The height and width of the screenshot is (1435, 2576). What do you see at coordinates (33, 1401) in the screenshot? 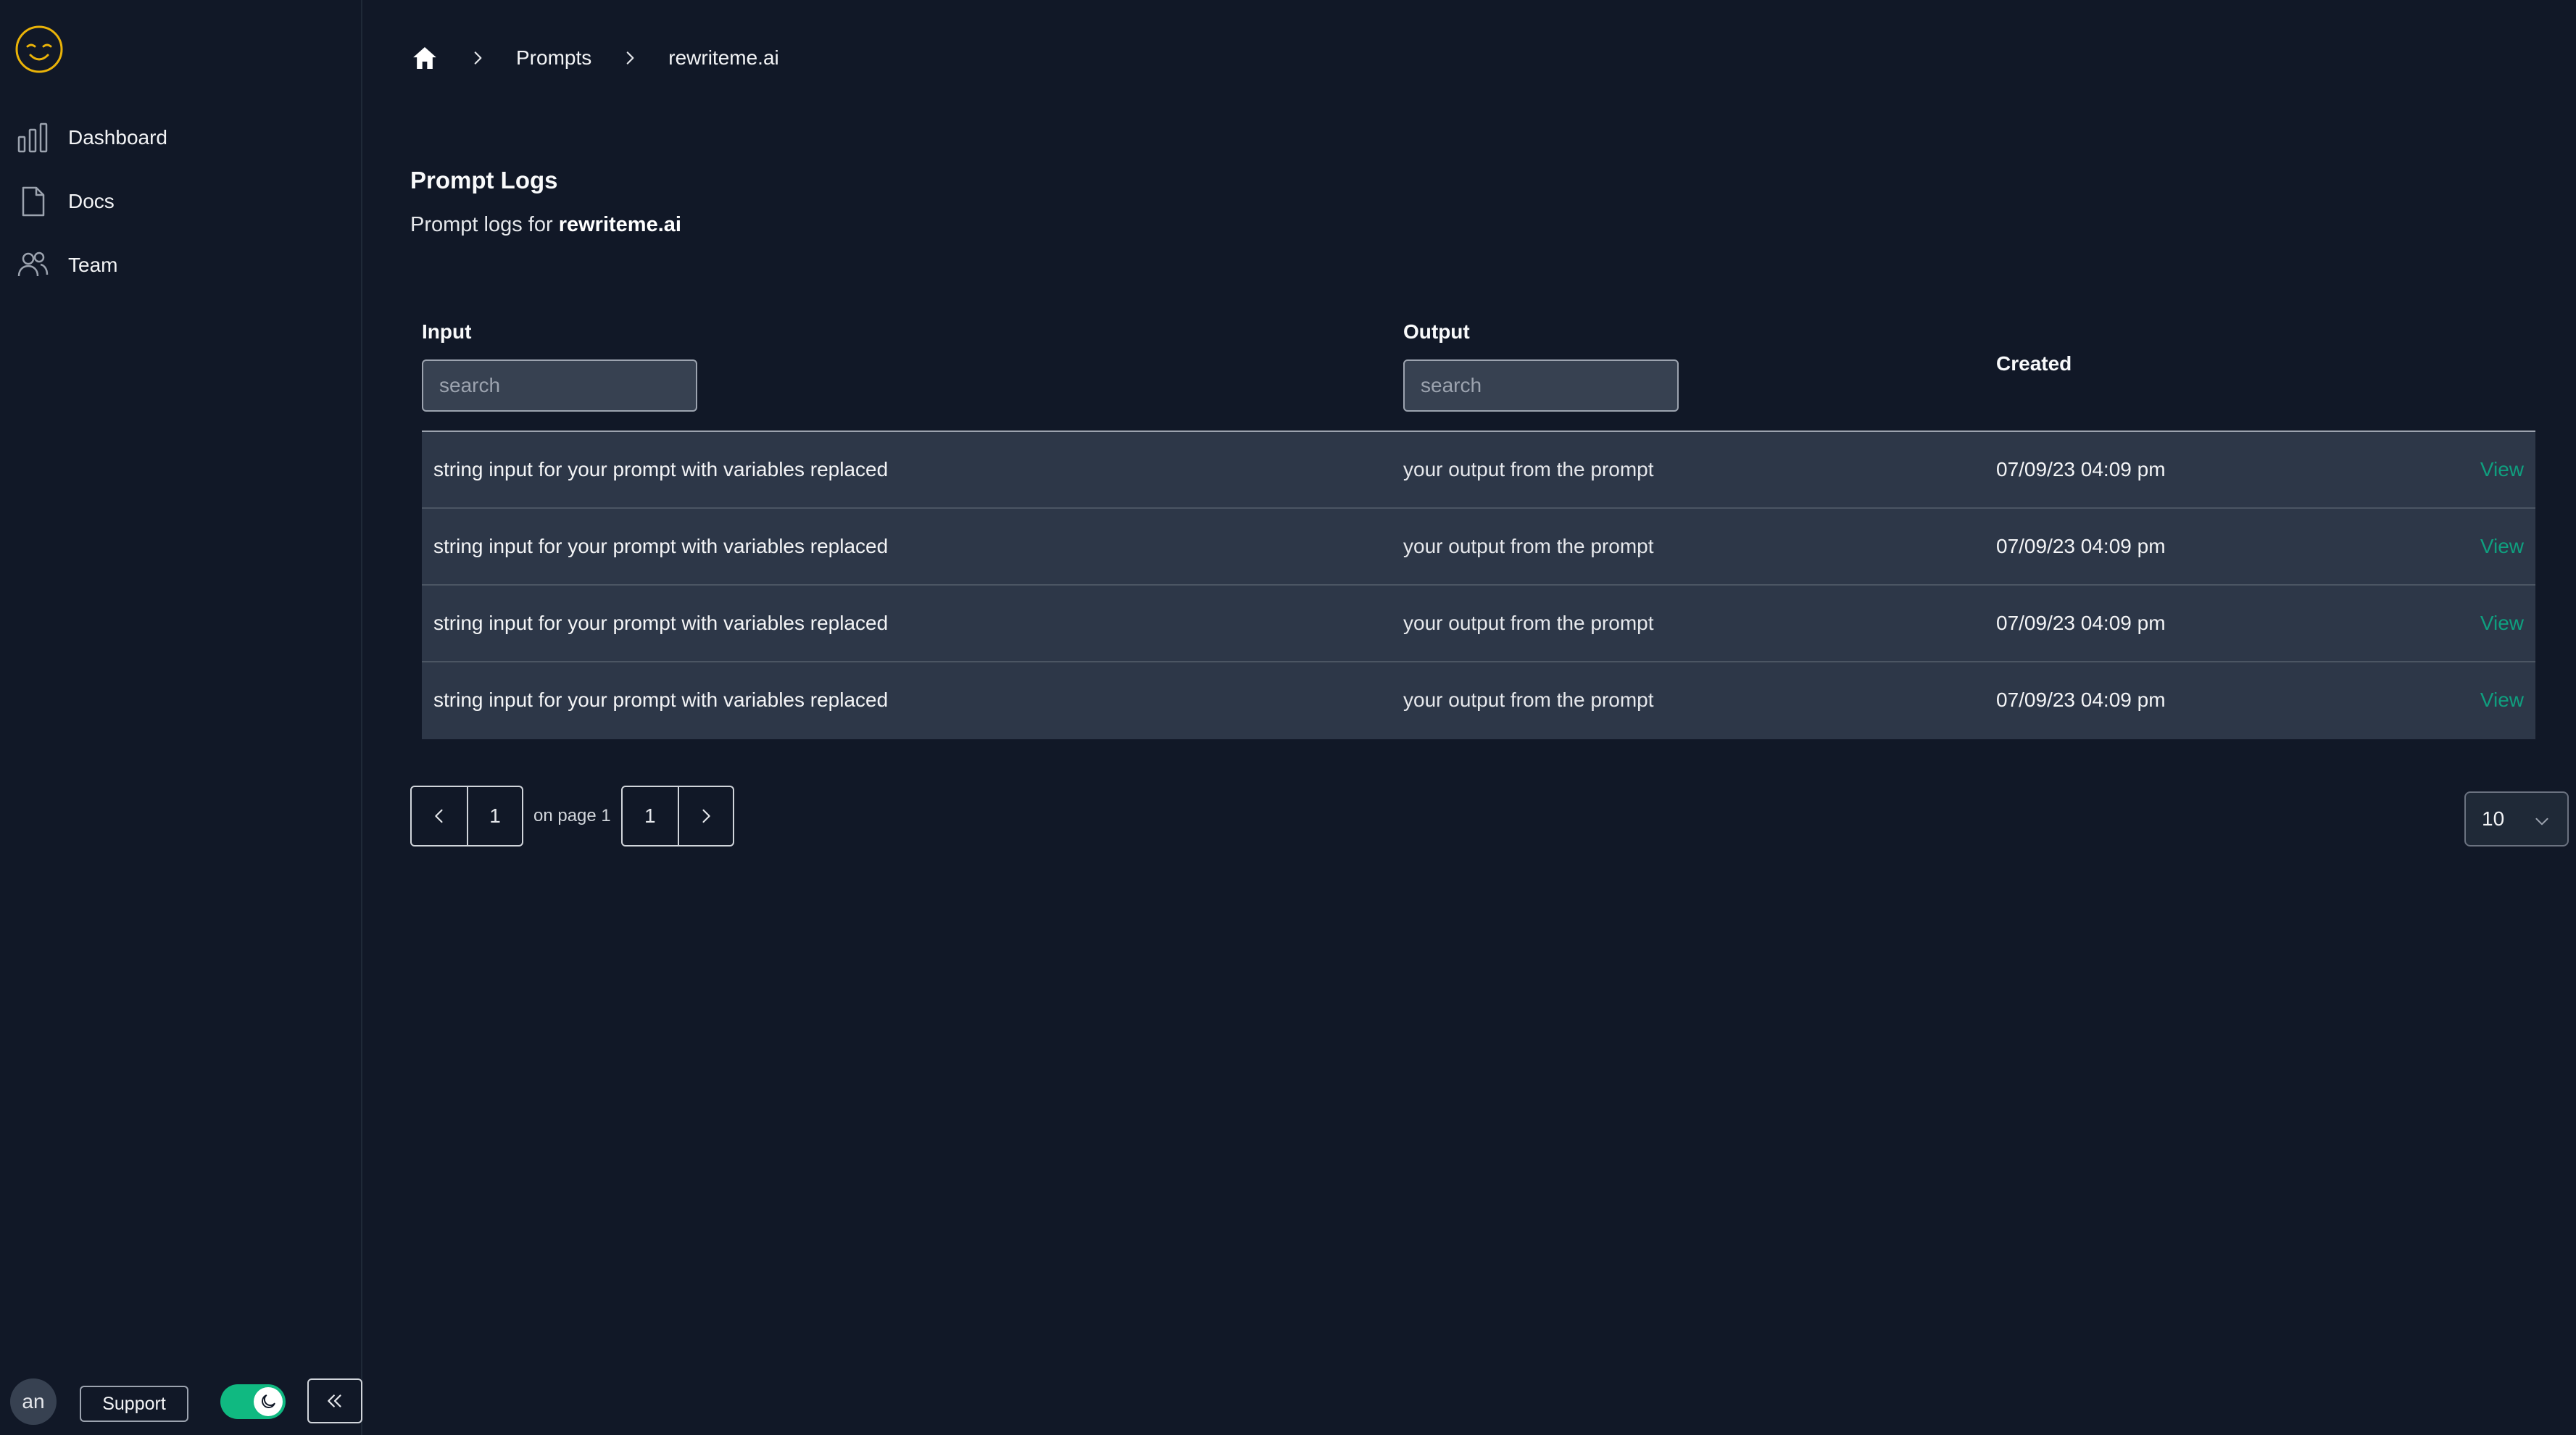
I see `avatar: an` at bounding box center [33, 1401].